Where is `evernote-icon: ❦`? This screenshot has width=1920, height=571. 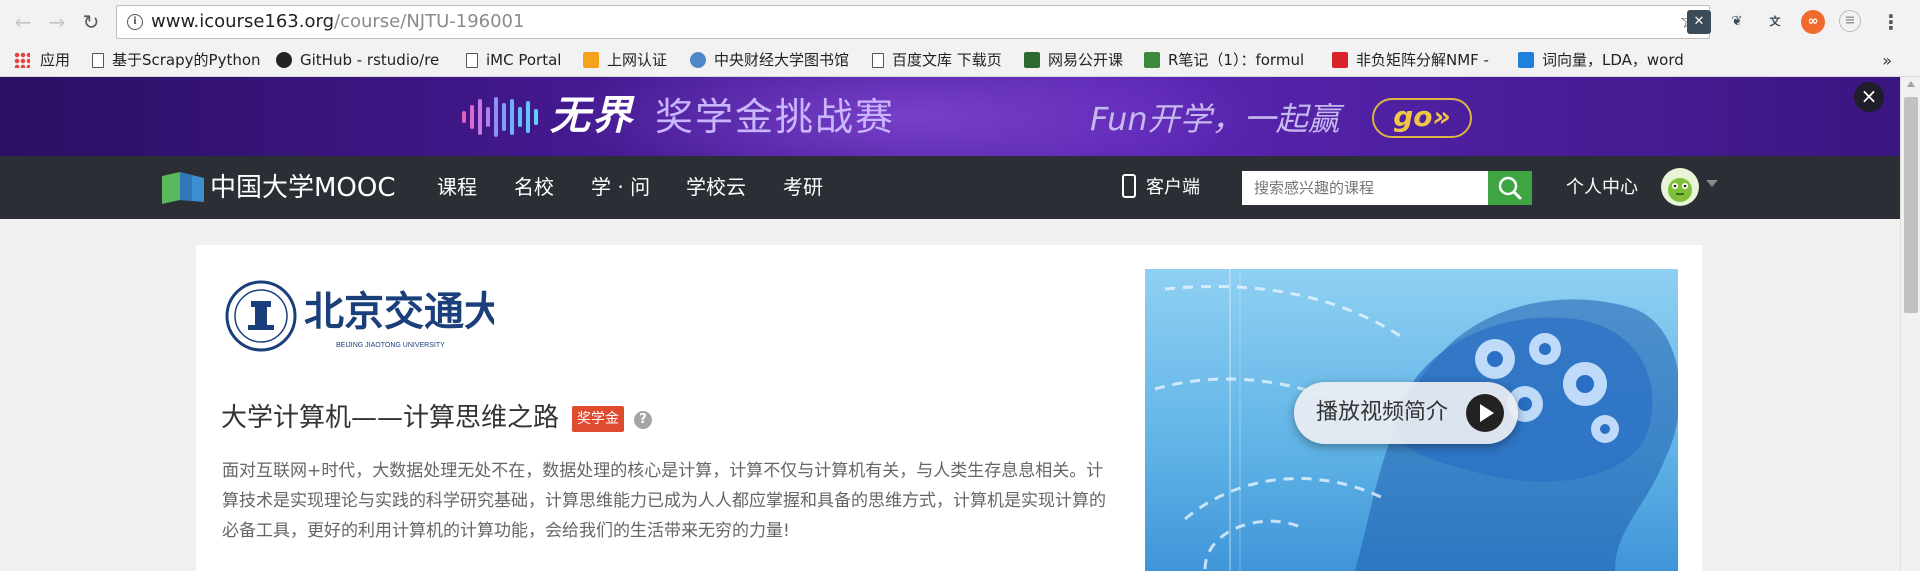 evernote-icon: ❦ is located at coordinates (1737, 22).